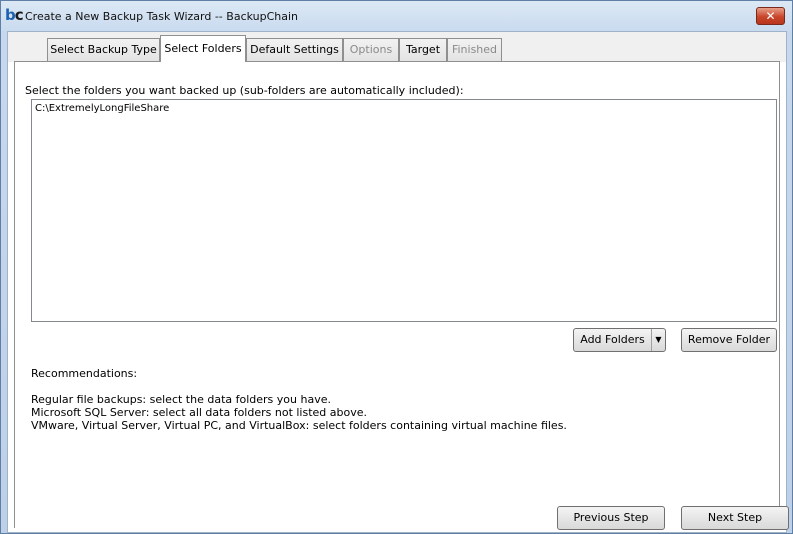  What do you see at coordinates (203, 48) in the screenshot?
I see `tab-select-folders: Select Folders` at bounding box center [203, 48].